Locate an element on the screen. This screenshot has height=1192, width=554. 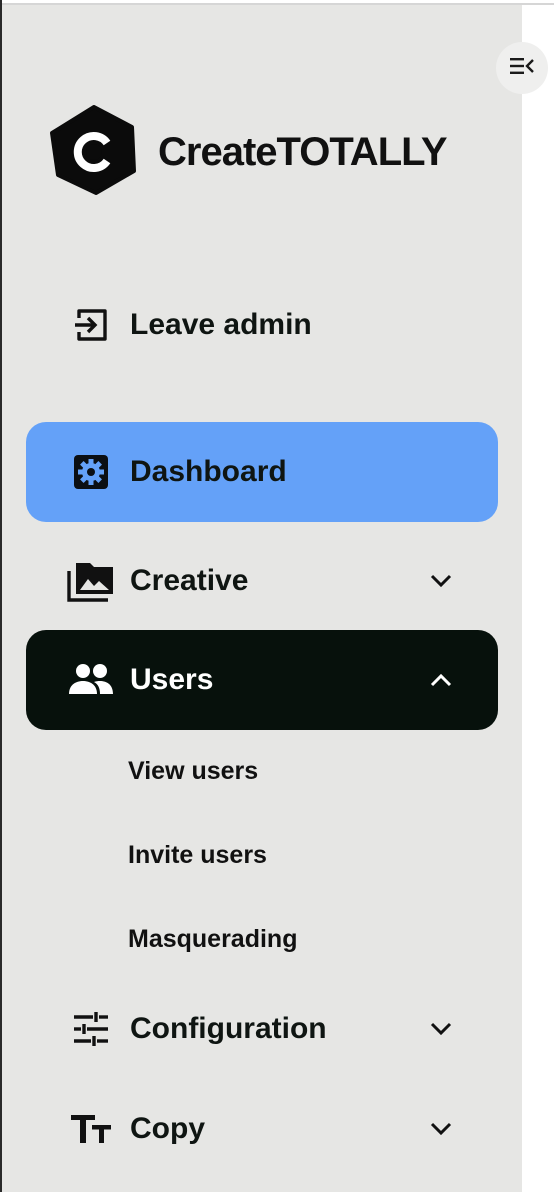
text-size-icon is located at coordinates (91, 1129).